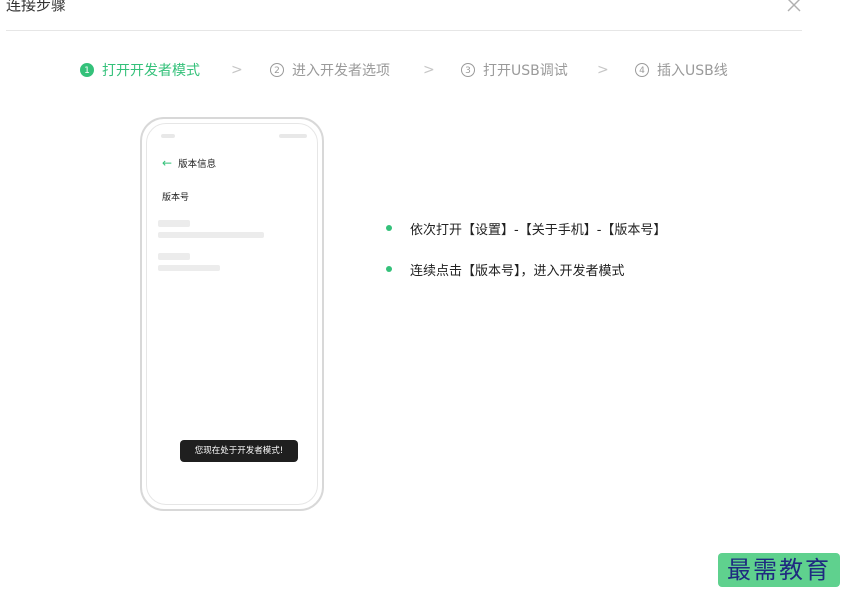 The width and height of the screenshot is (850, 602). What do you see at coordinates (197, 164) in the screenshot?
I see `phone-header-title: 版本信息` at bounding box center [197, 164].